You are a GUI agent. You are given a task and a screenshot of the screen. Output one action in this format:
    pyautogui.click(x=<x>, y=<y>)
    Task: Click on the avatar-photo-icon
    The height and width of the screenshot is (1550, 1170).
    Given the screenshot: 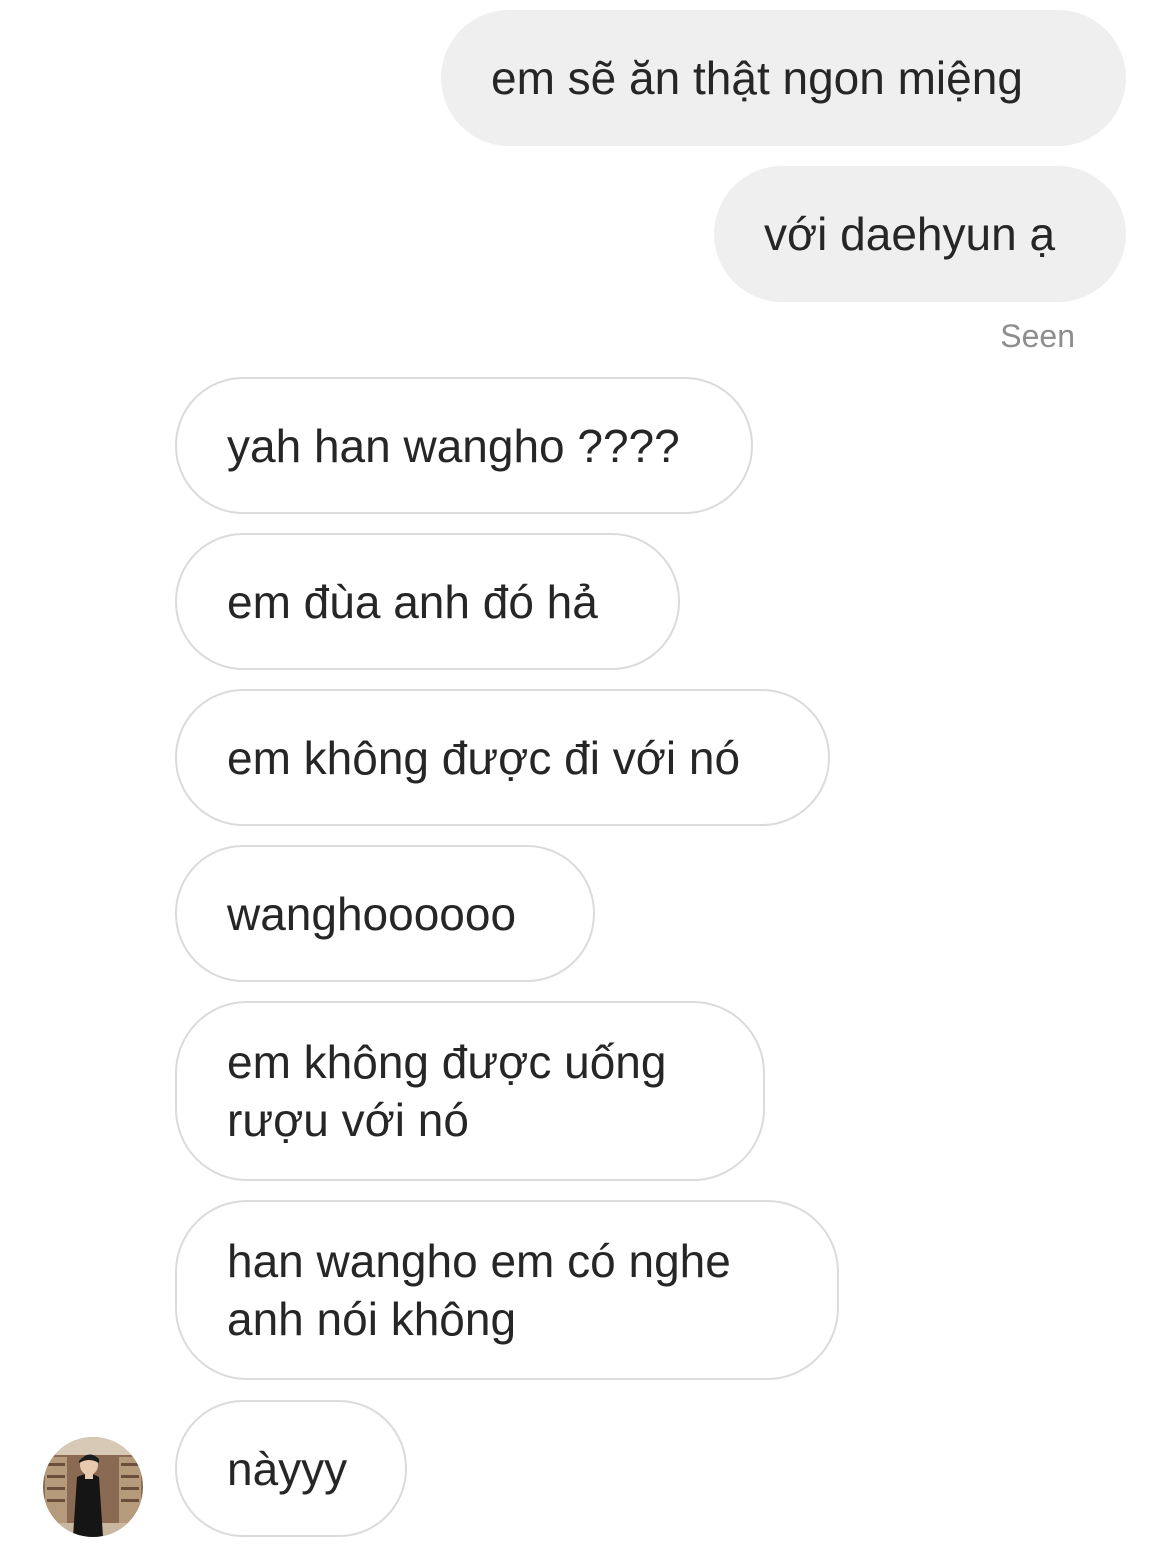 What is the action you would take?
    pyautogui.click(x=93, y=1487)
    